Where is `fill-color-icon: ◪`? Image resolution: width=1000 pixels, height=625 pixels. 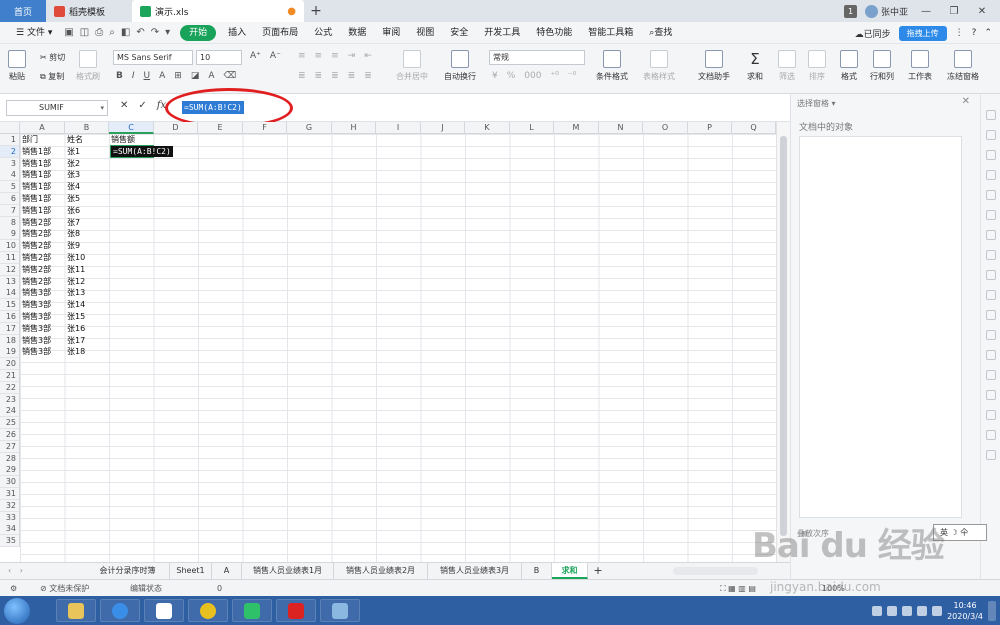 fill-color-icon: ◪ is located at coordinates (195, 76).